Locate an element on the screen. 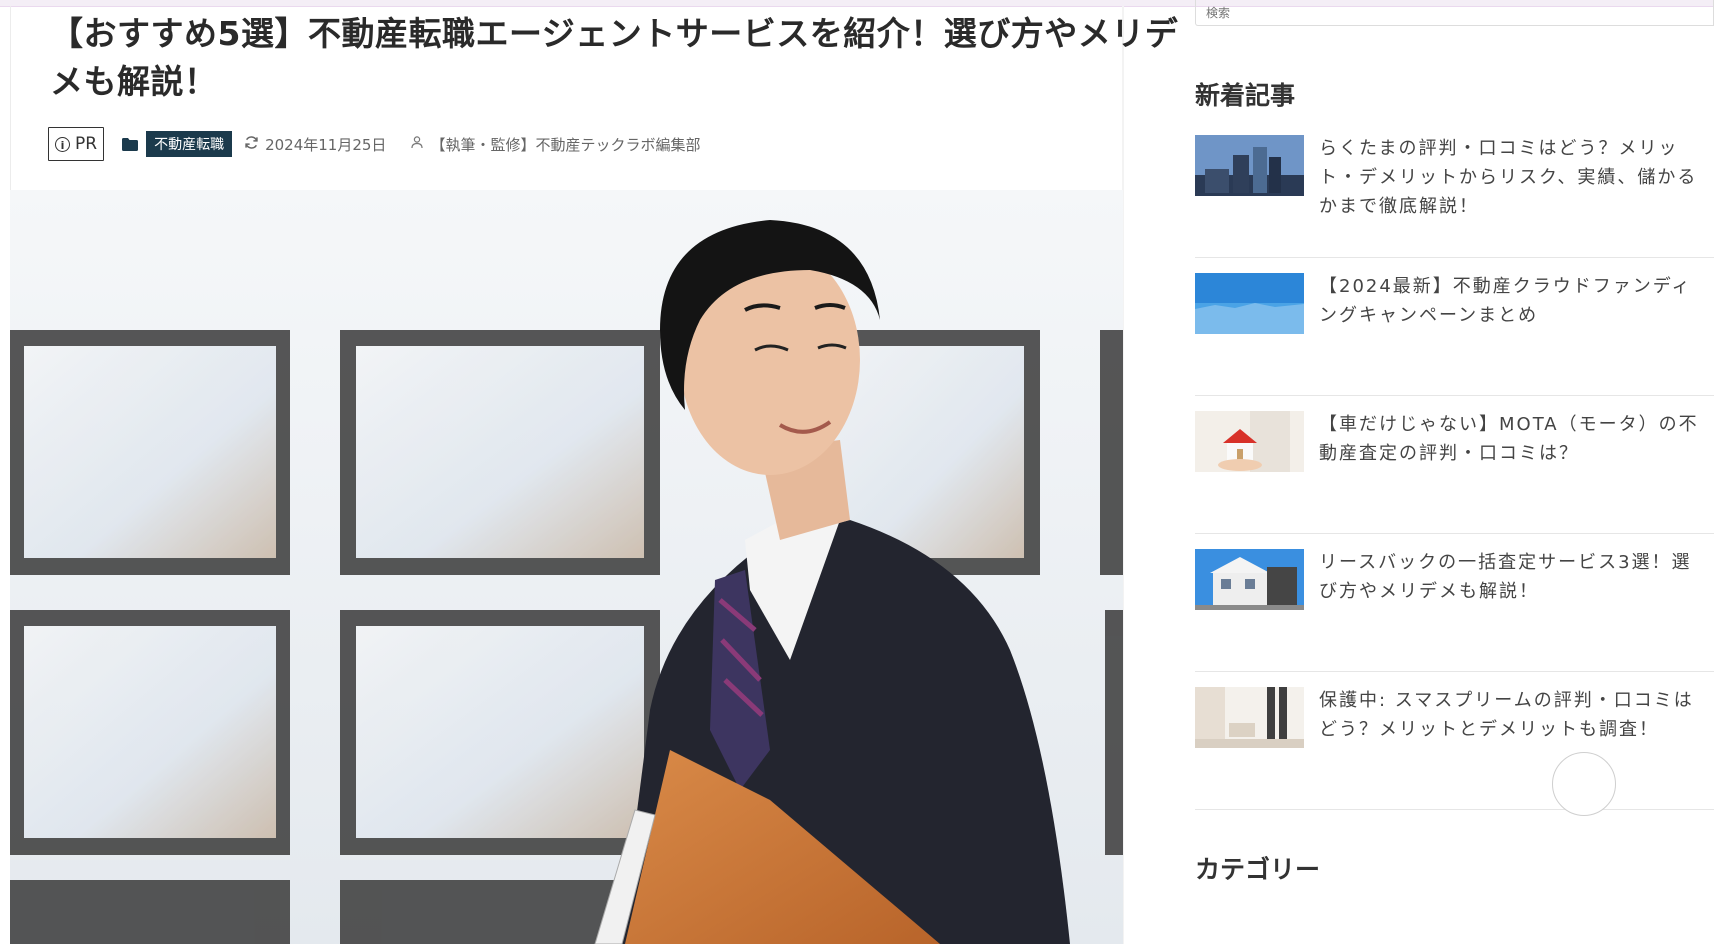 Image resolution: width=1714 pixels, height=944 pixels. user-icon is located at coordinates (417, 144).